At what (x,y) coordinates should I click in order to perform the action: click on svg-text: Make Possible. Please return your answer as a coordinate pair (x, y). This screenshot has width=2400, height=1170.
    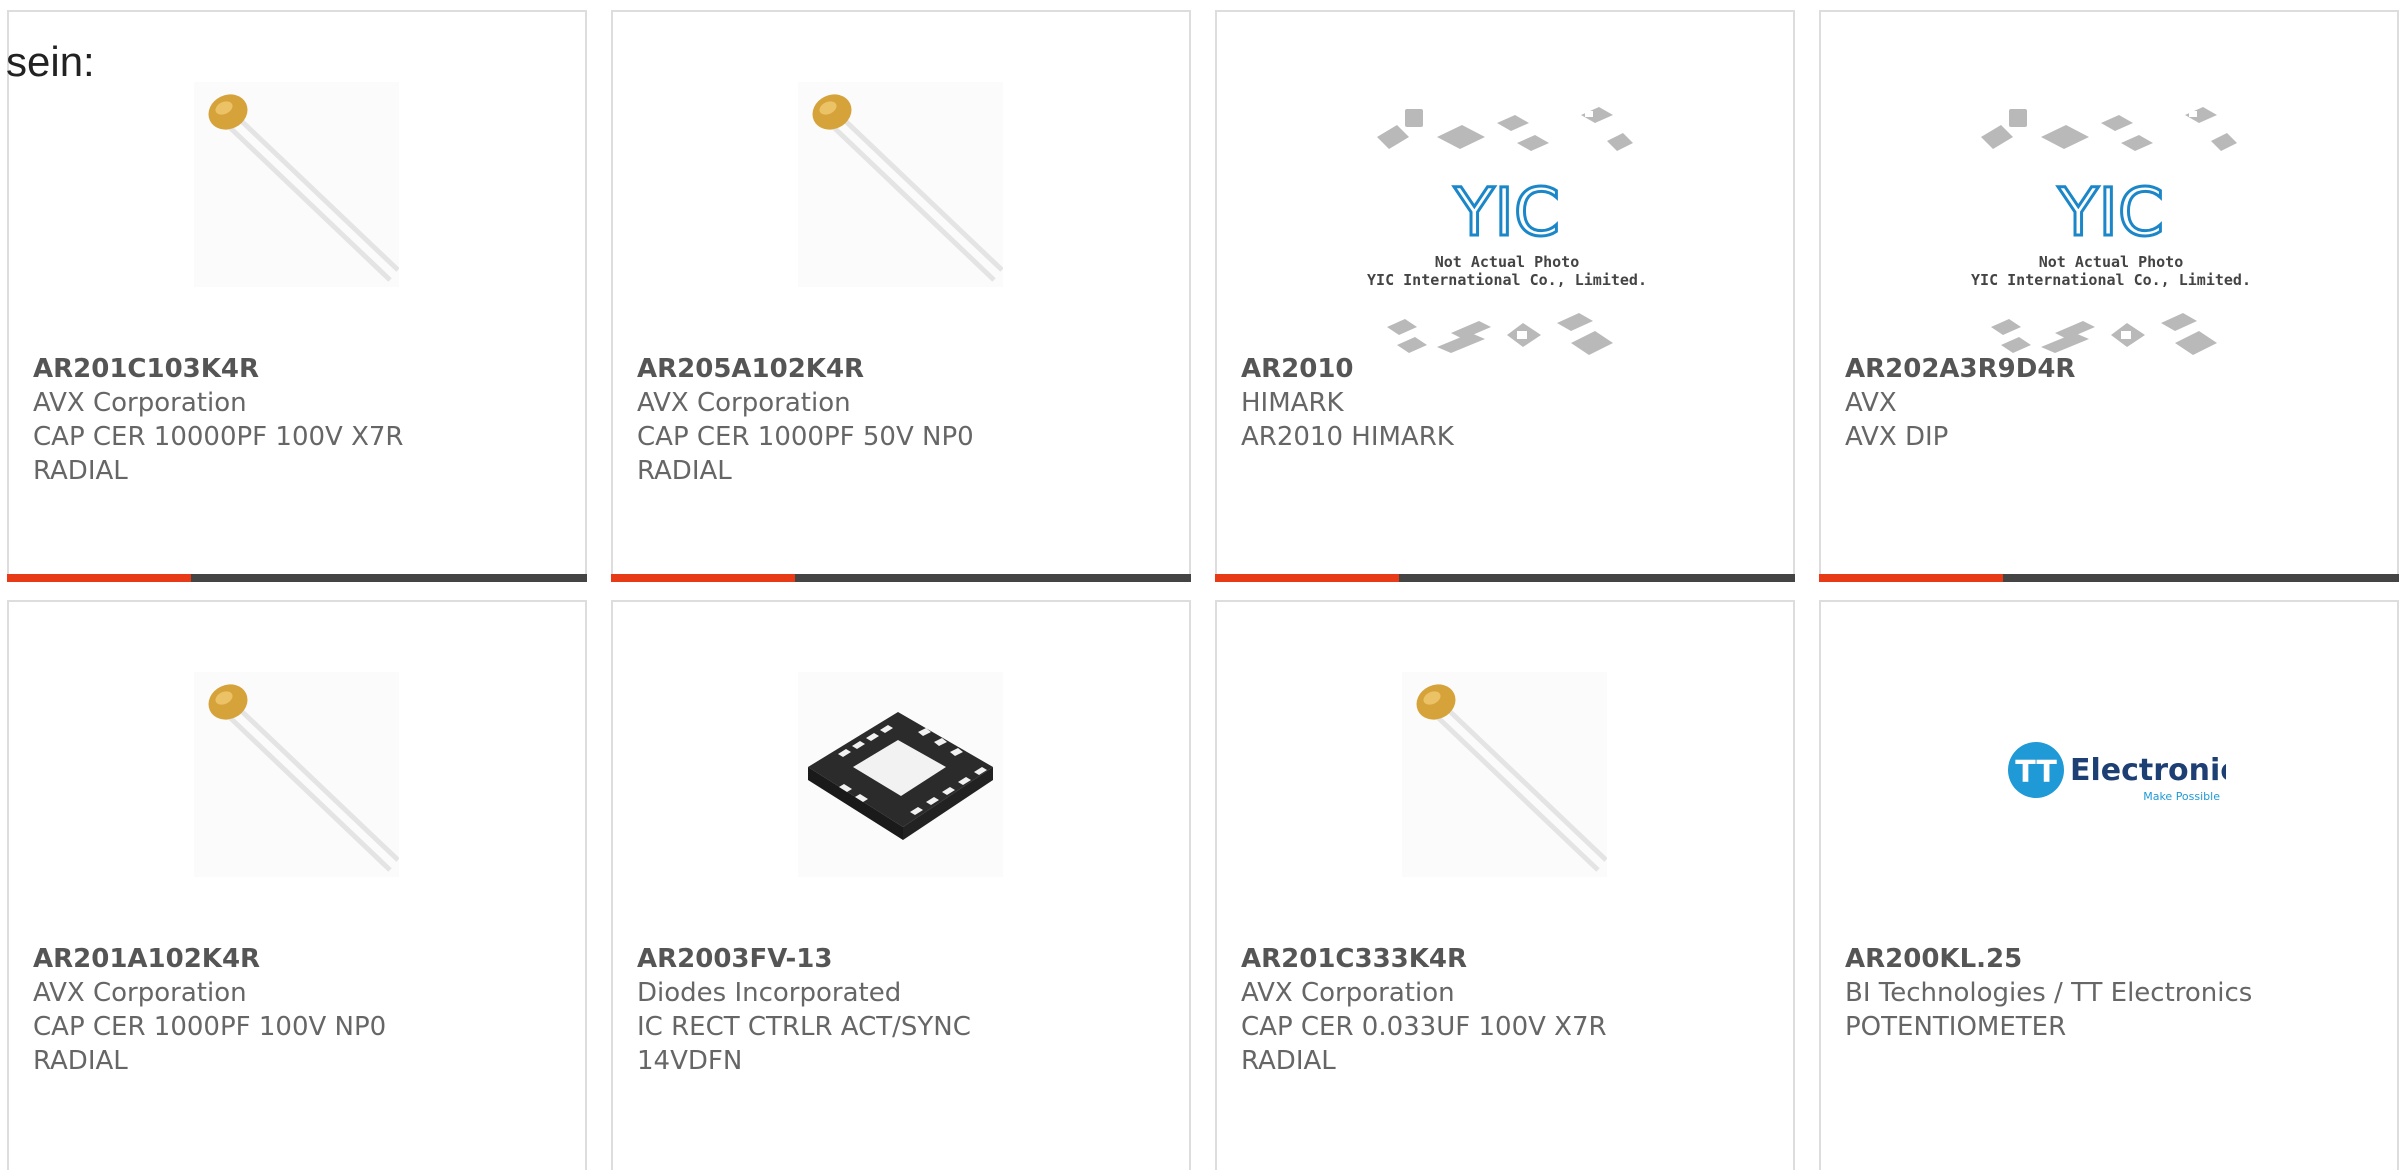
    Looking at the image, I should click on (2181, 796).